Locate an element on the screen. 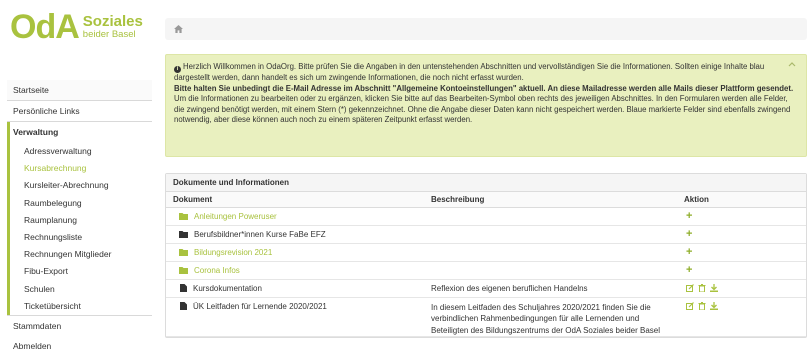 The image size is (810, 349). logo: OdA Soziales beider Basel is located at coordinates (76, 27).